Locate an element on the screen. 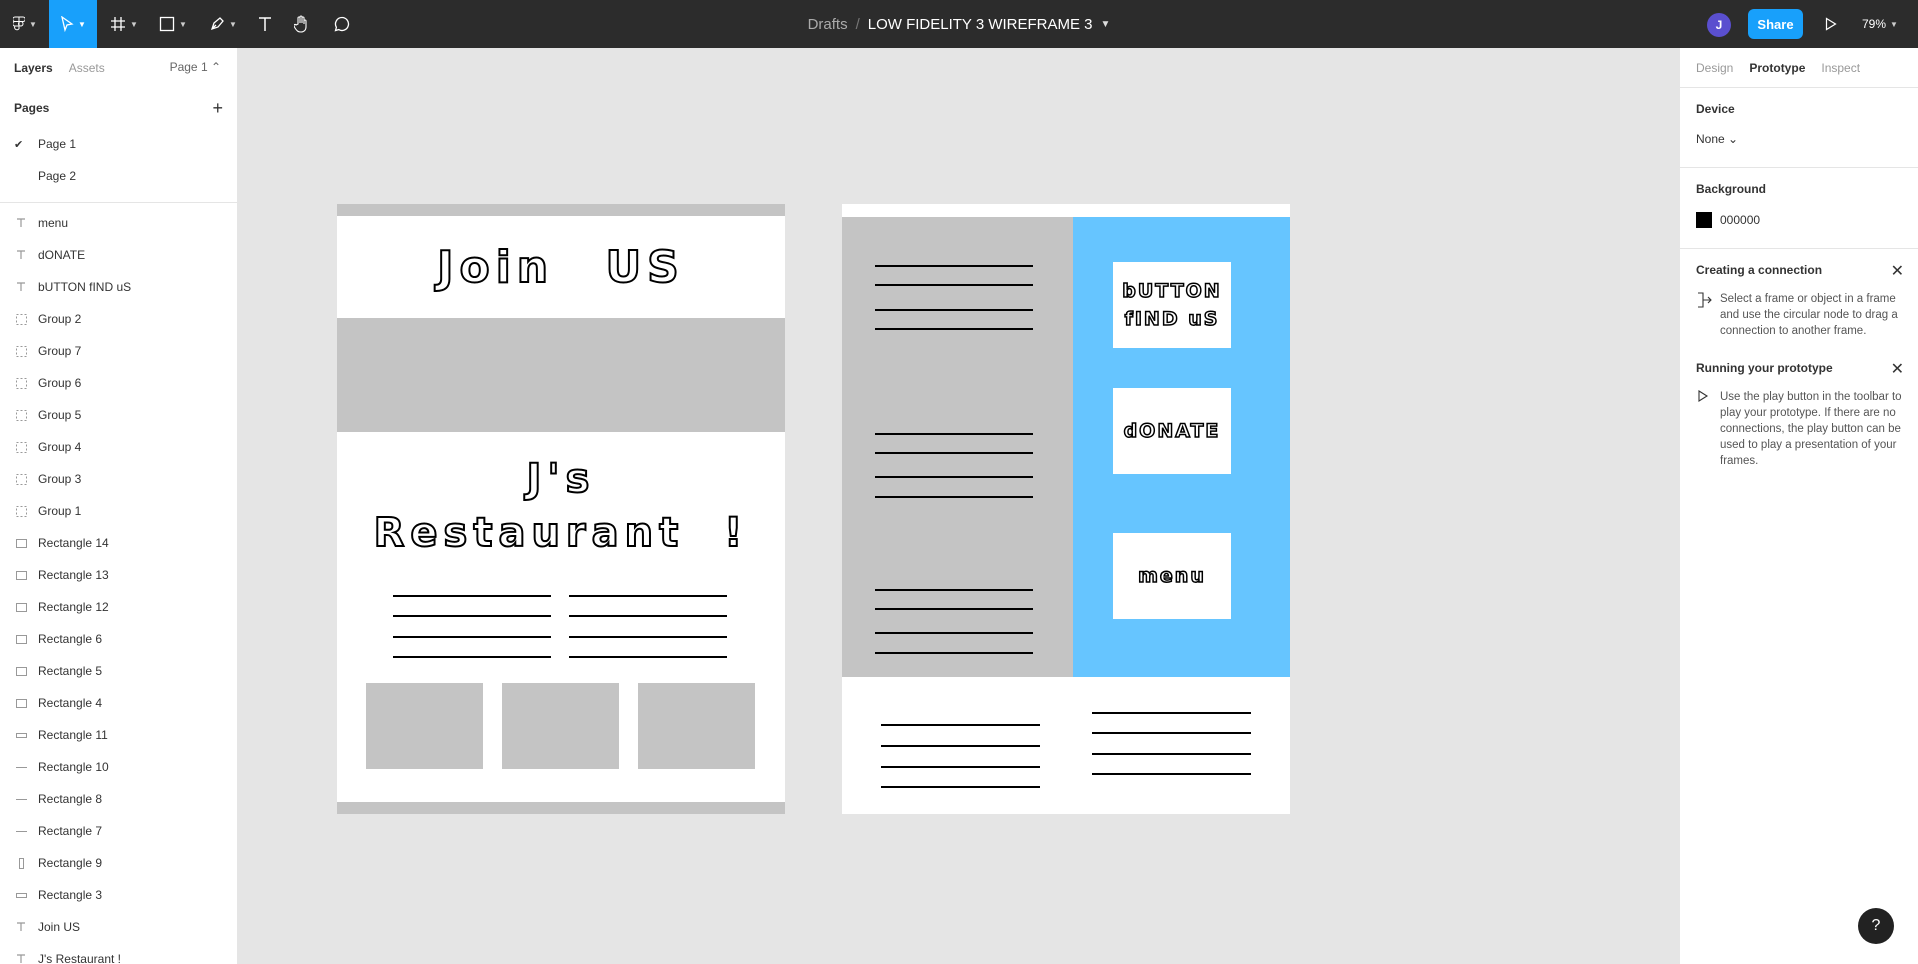 This screenshot has height=964, width=1918. zoom-menu: 79% ▼ is located at coordinates (1880, 24).